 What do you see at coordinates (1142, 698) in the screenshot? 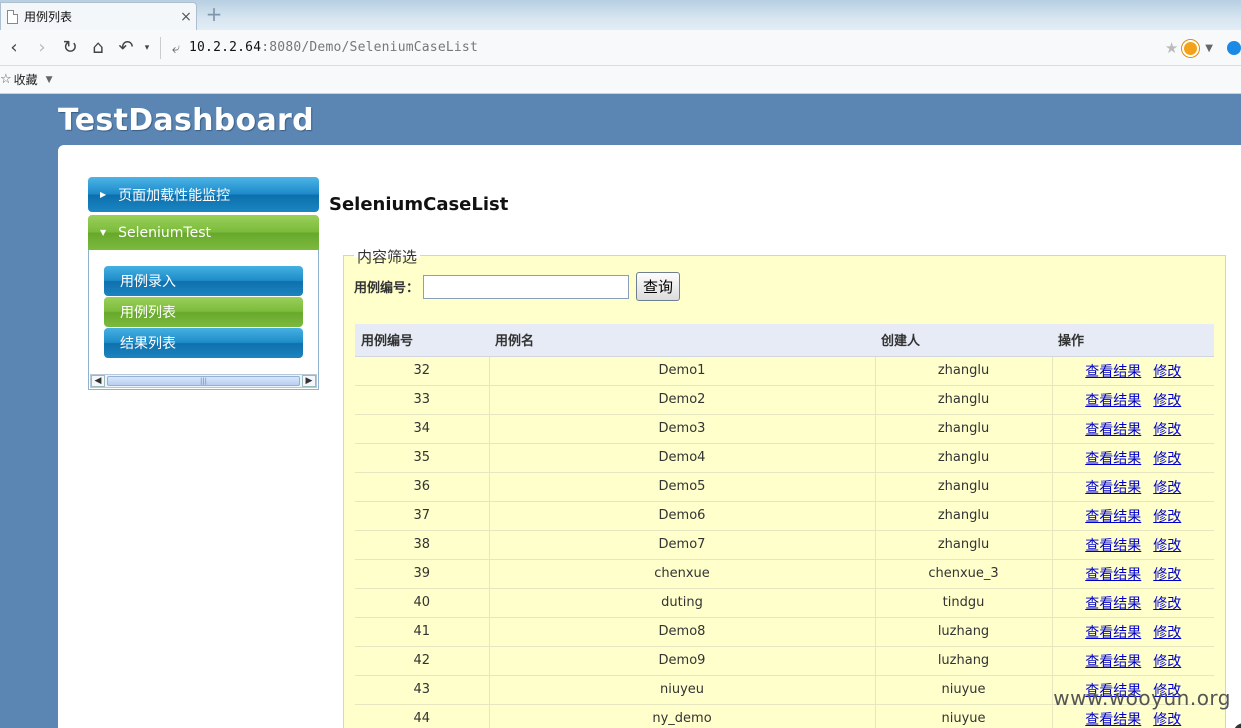
I see `watermark: www.wooyun.org` at bounding box center [1142, 698].